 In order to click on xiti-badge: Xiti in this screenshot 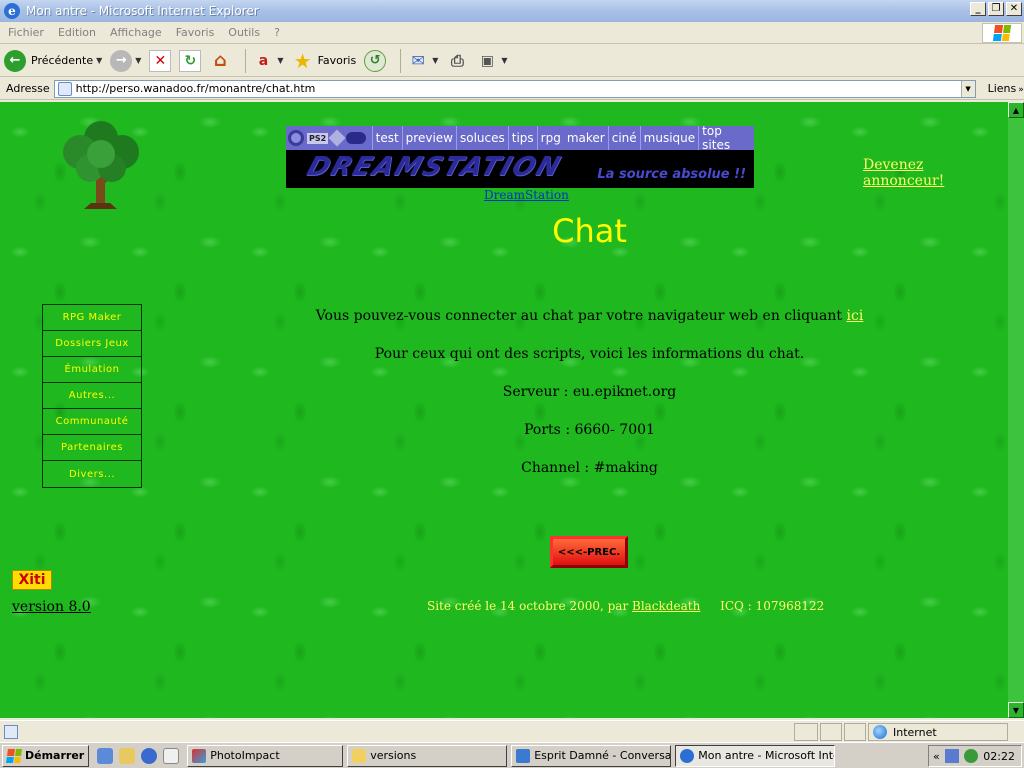, I will do `click(32, 580)`.